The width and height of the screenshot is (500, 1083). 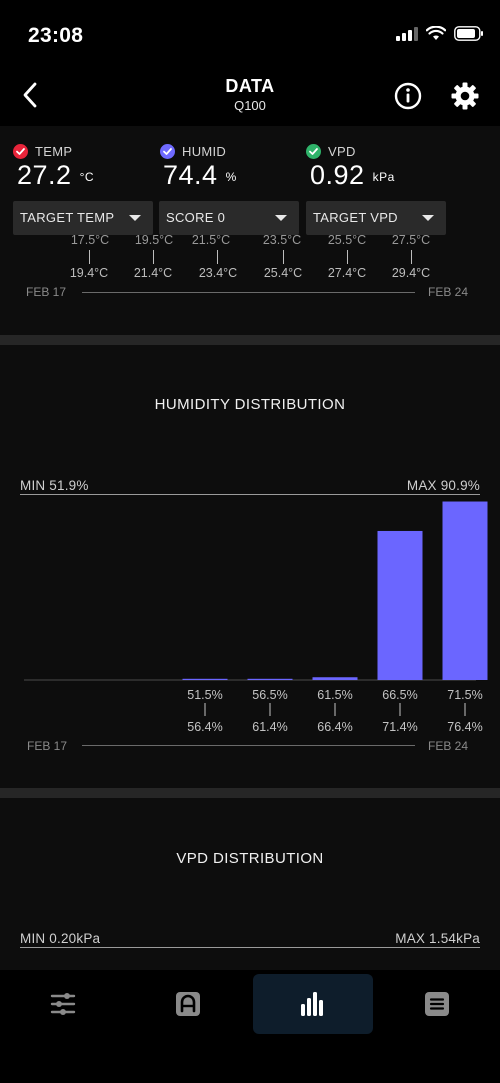 I want to click on status-icons, so click(x=440, y=33).